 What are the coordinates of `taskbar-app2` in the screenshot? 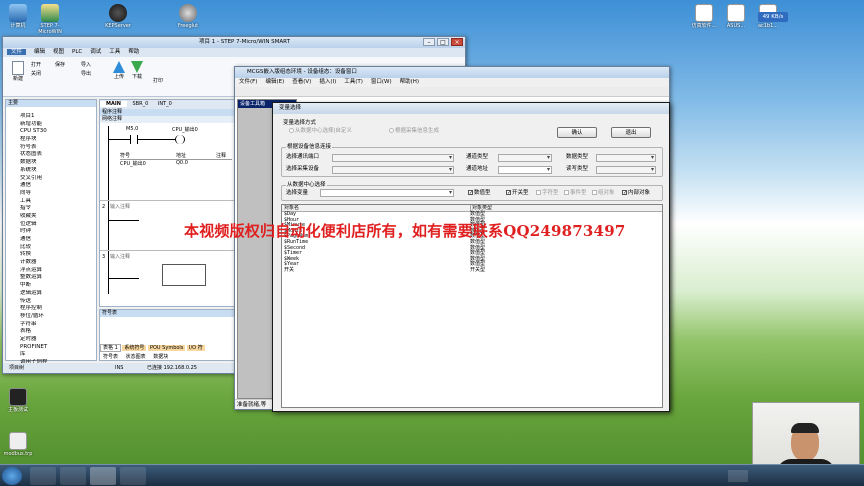 It's located at (73, 476).